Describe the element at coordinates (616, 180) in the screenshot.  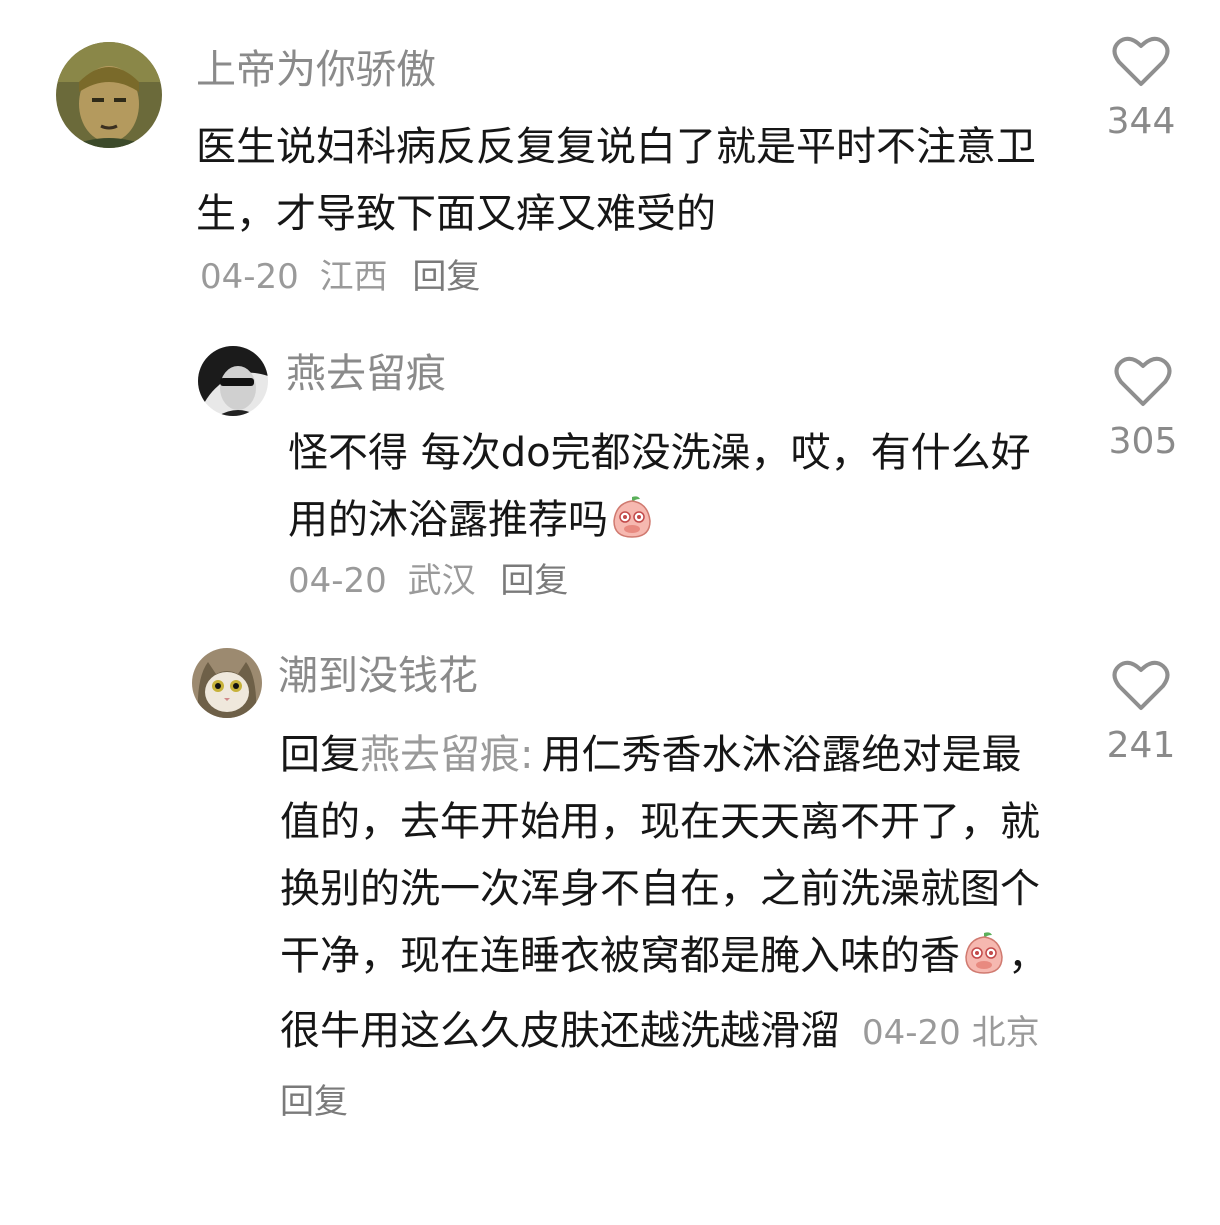
I see `comment-text-content: 医生说妇科病反反复复说白了就是平时不注意卫生，才导致下面又痒又难受的` at that location.